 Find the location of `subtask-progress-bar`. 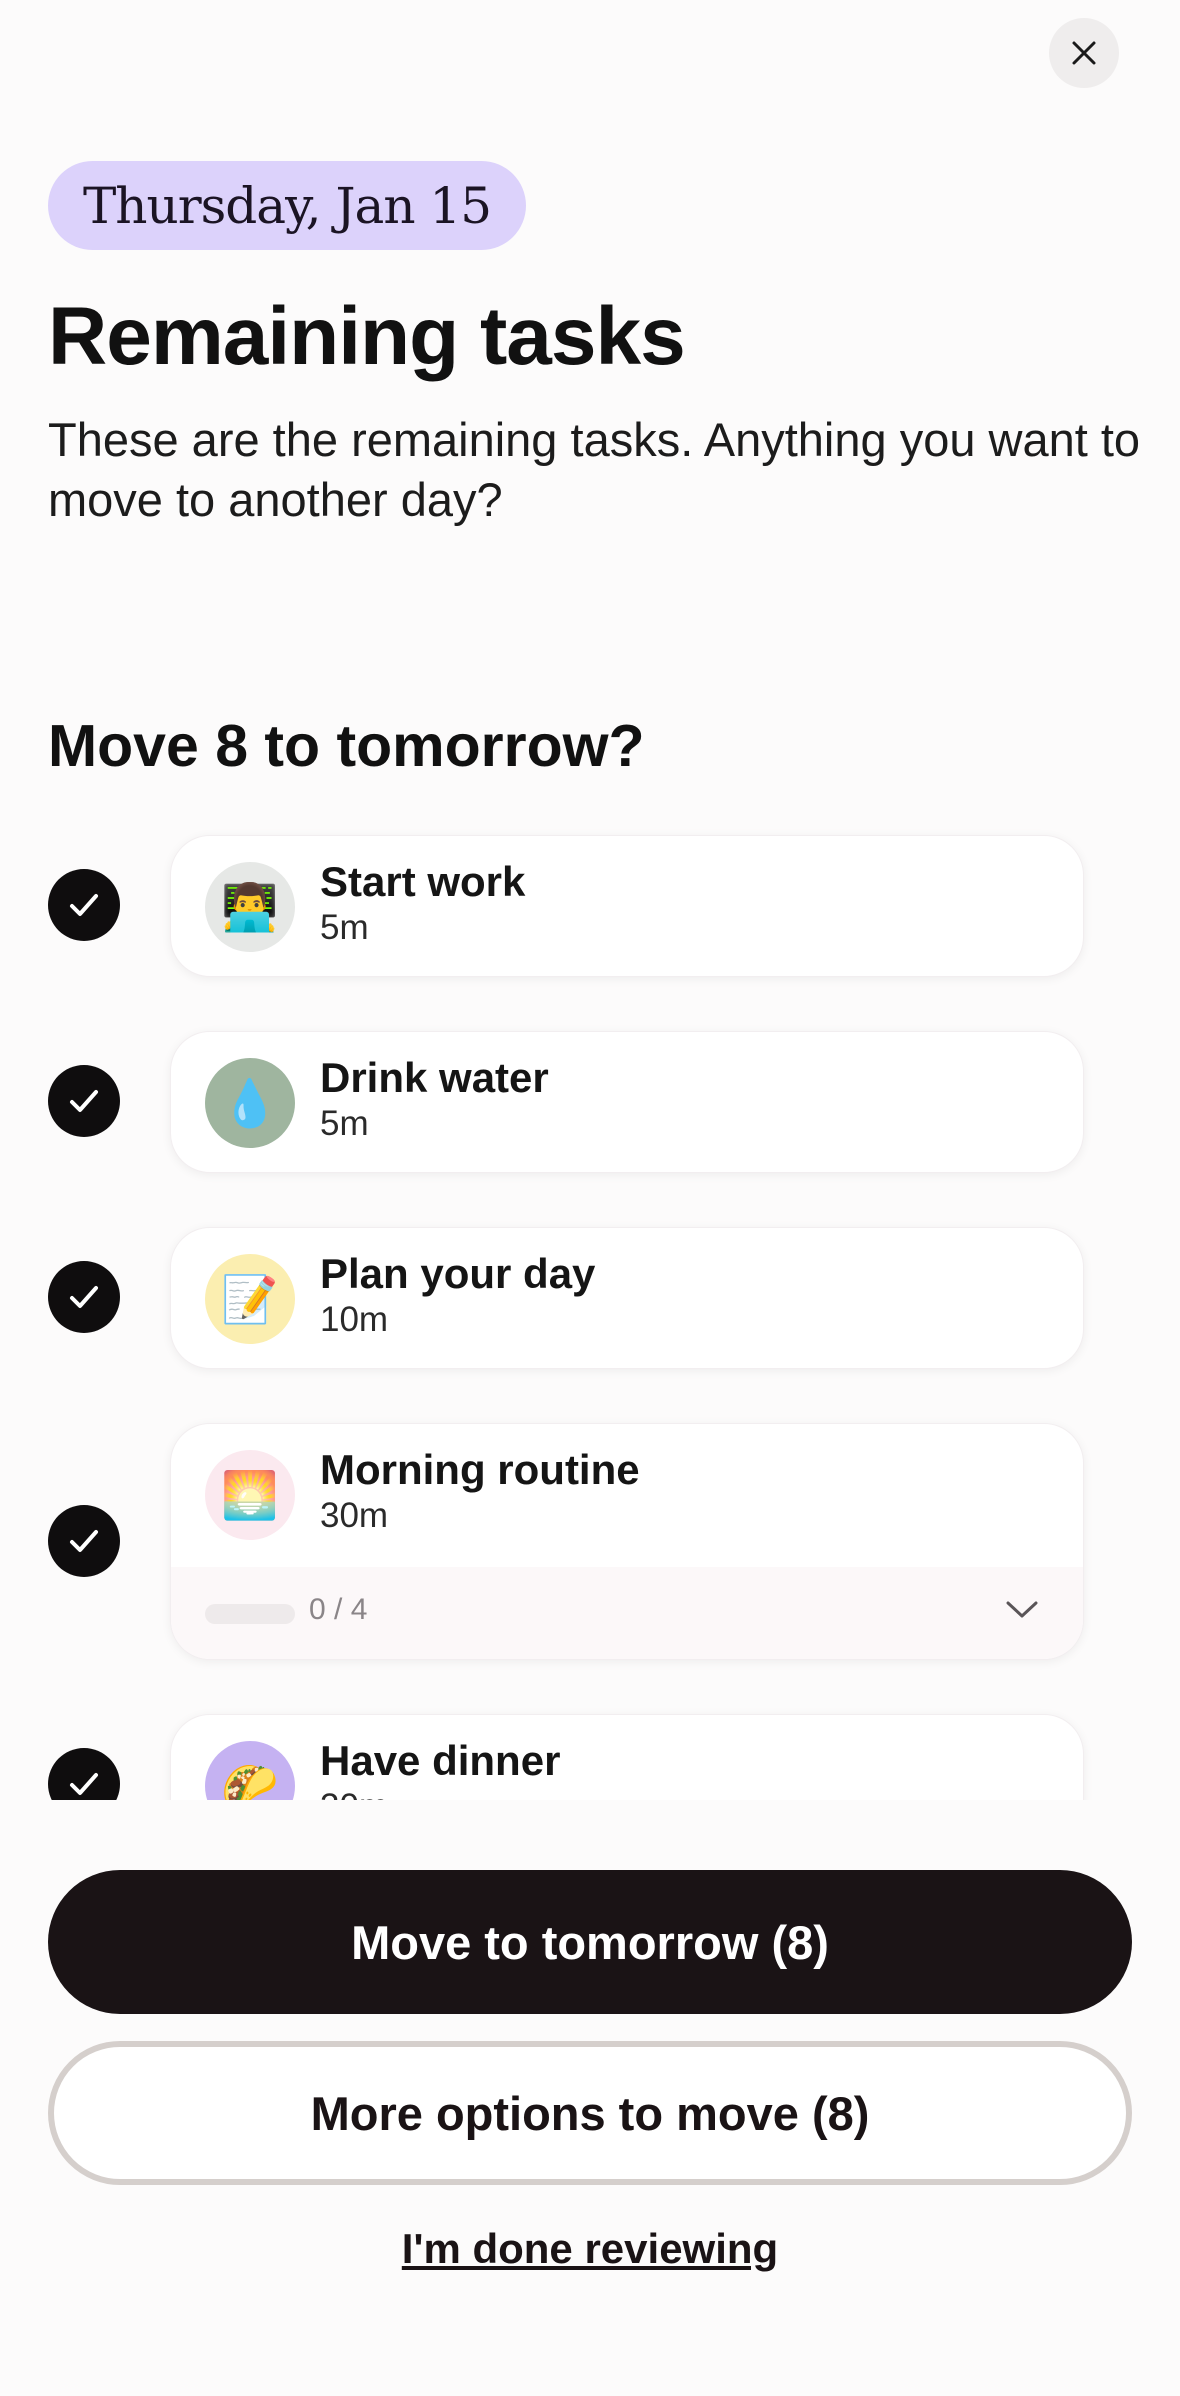

subtask-progress-bar is located at coordinates (250, 1614).